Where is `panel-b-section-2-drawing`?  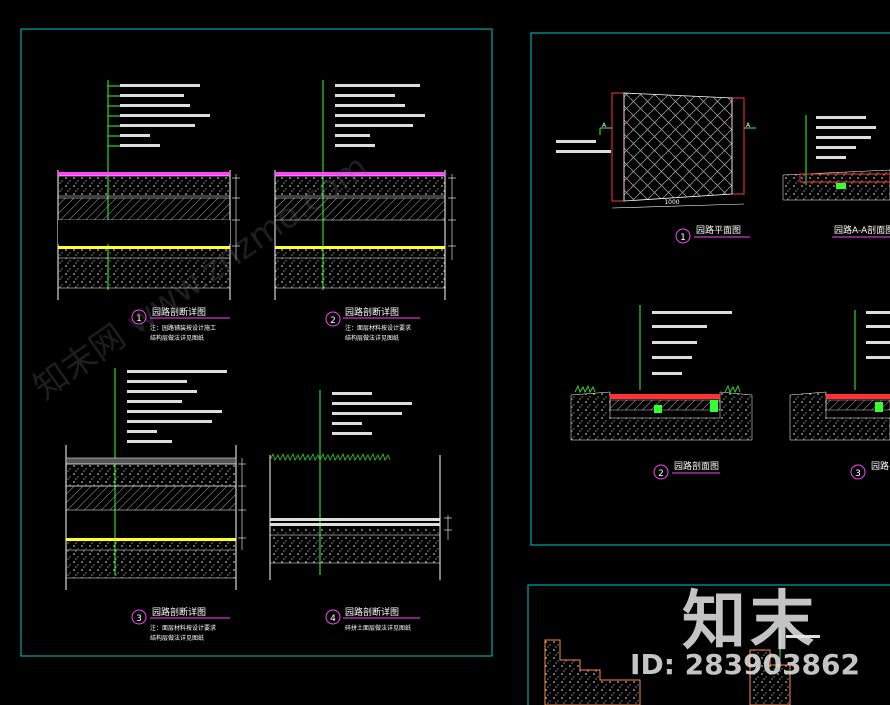 panel-b-section-2-drawing is located at coordinates (661, 373).